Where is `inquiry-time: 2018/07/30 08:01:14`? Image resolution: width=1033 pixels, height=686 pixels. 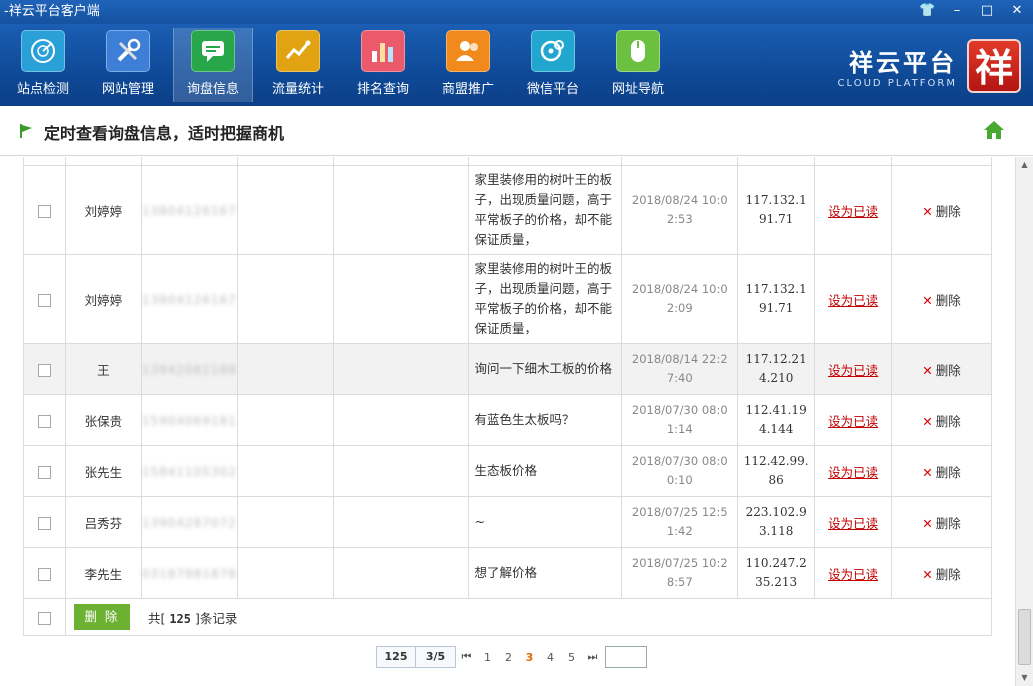
inquiry-time: 2018/07/30 08:01:14 is located at coordinates (680, 420).